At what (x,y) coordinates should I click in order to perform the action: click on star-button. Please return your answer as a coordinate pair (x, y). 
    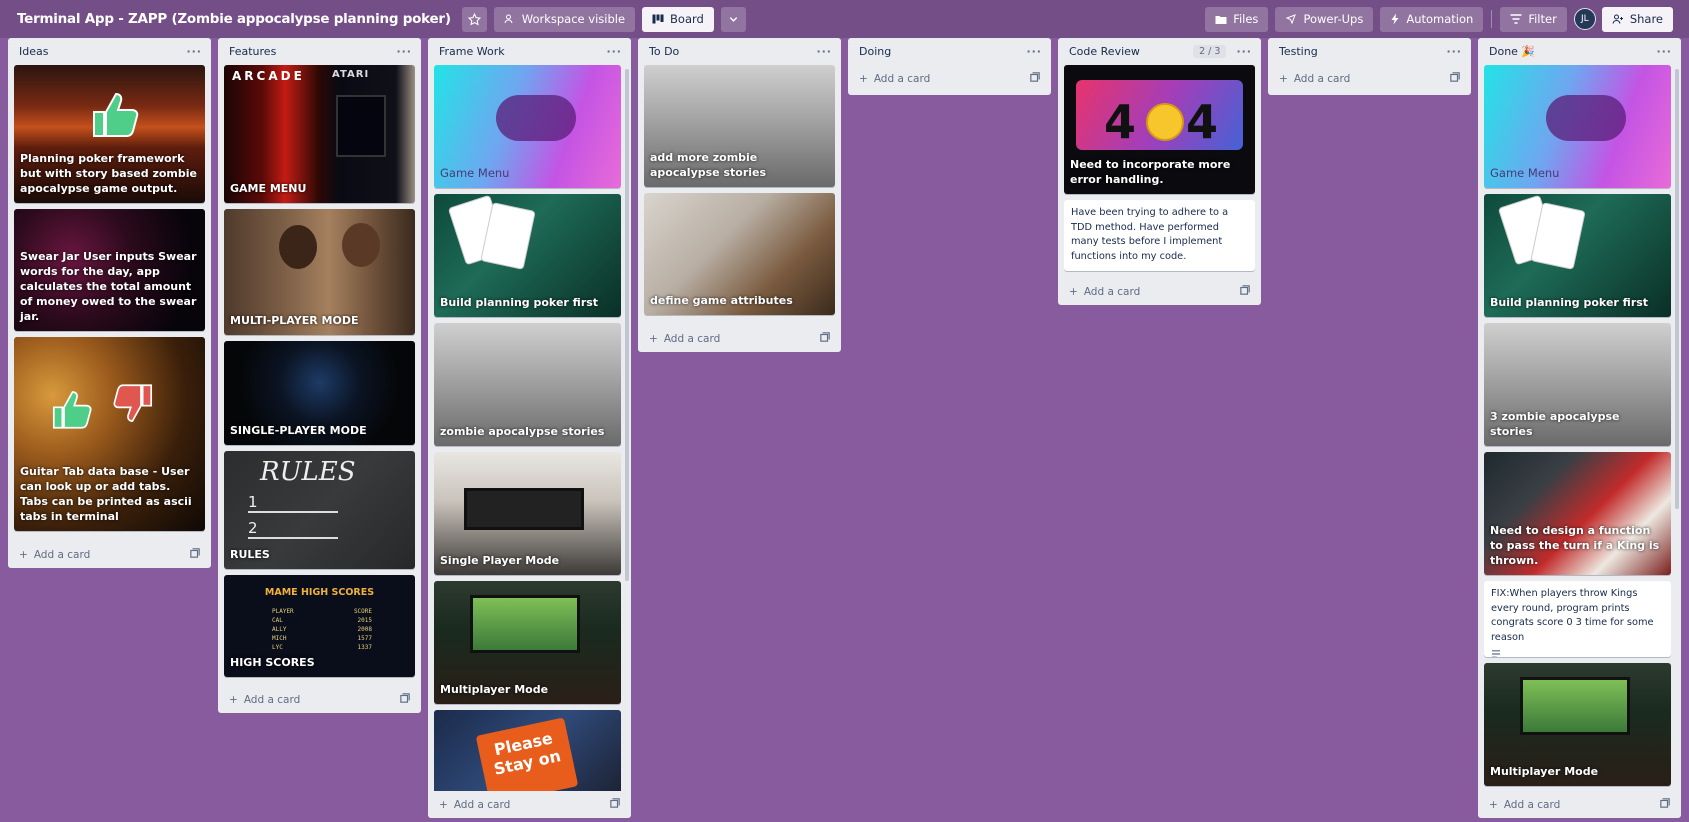
    Looking at the image, I should click on (474, 19).